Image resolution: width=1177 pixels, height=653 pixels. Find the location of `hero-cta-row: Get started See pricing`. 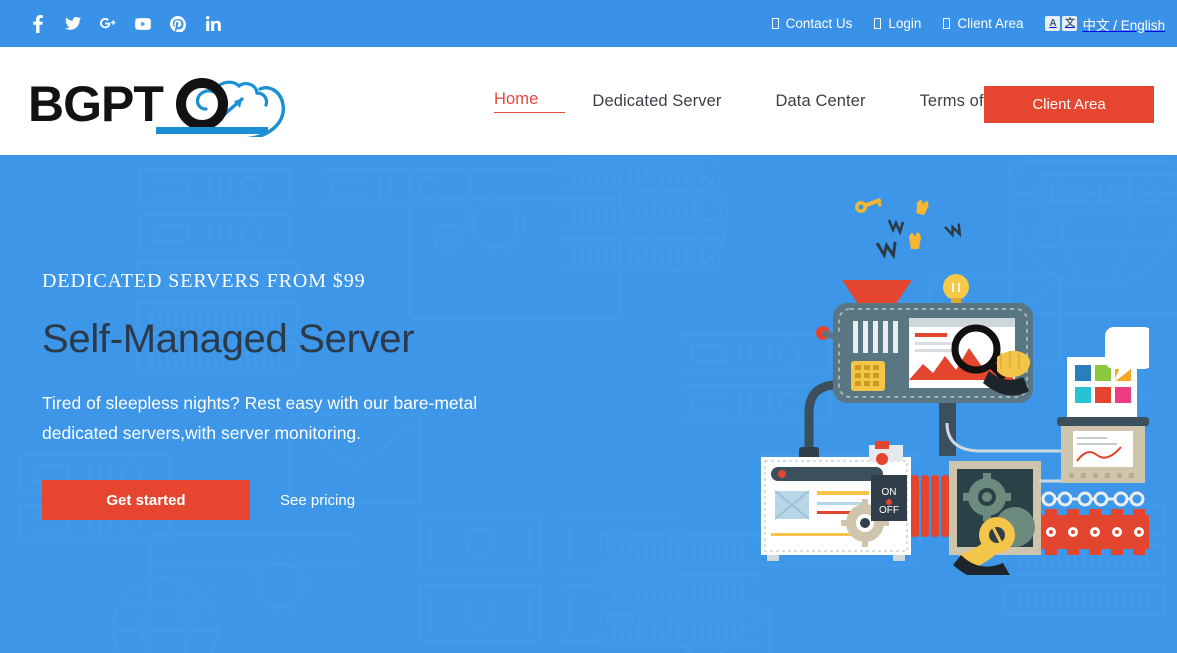

hero-cta-row: Get started See pricing is located at coordinates (302, 500).